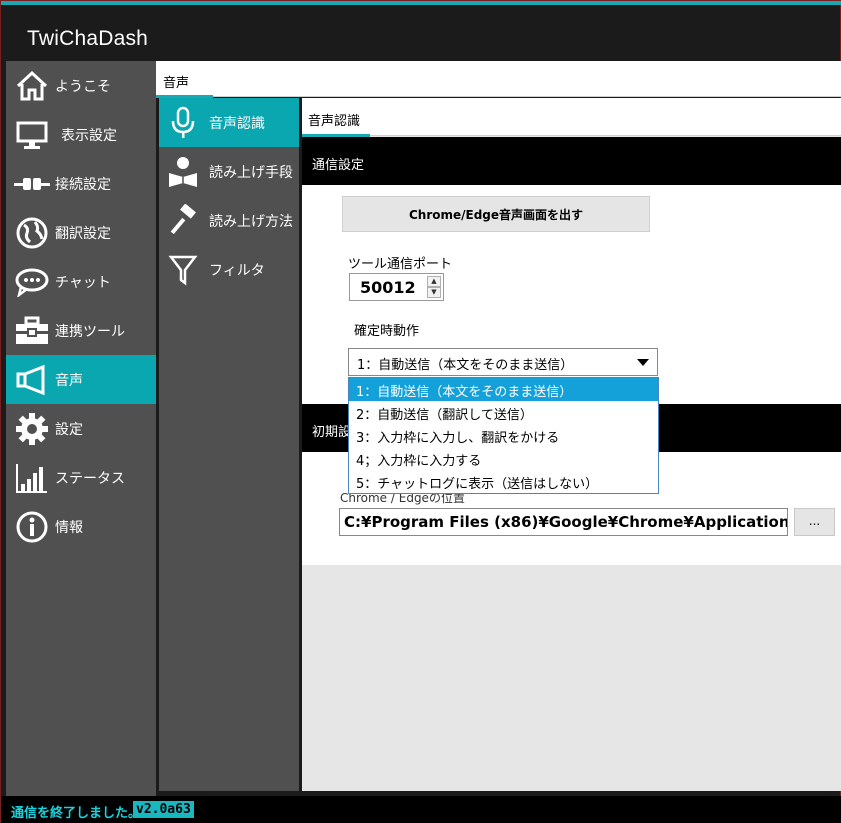 The width and height of the screenshot is (841, 823). I want to click on subnav-item-reading-method: 読み上げ方法, so click(229, 220).